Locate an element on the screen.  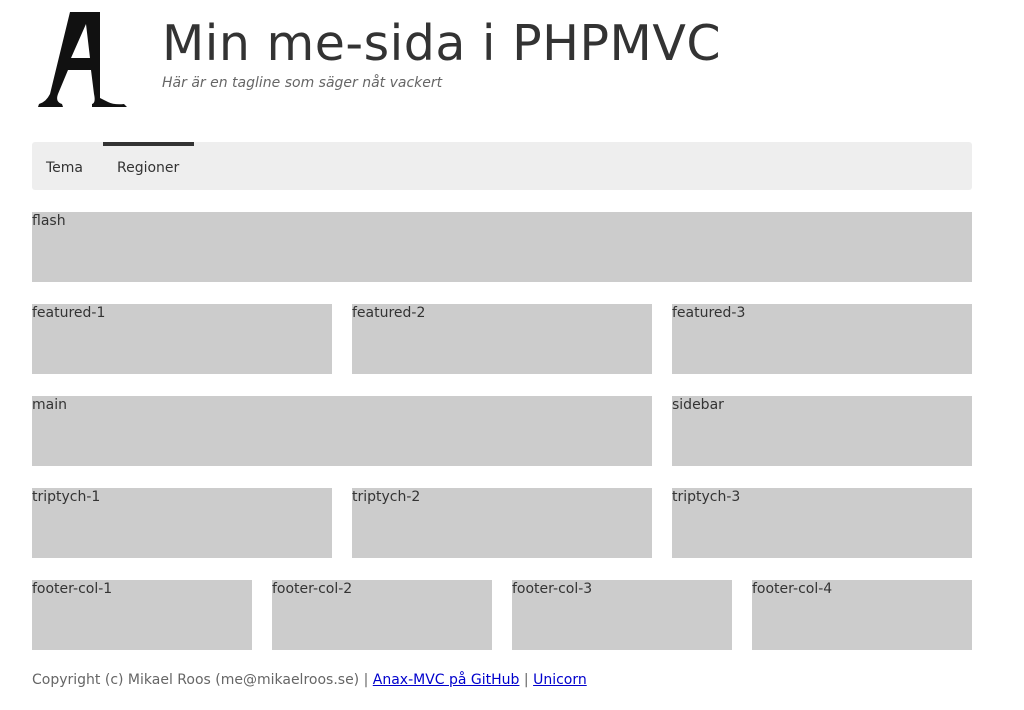
region-label: flash is located at coordinates (49, 221).